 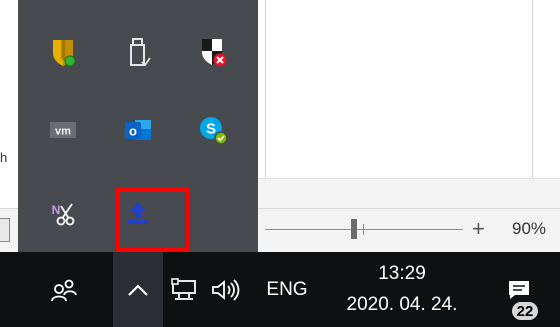 I want to click on skype-icon: S, so click(x=213, y=130).